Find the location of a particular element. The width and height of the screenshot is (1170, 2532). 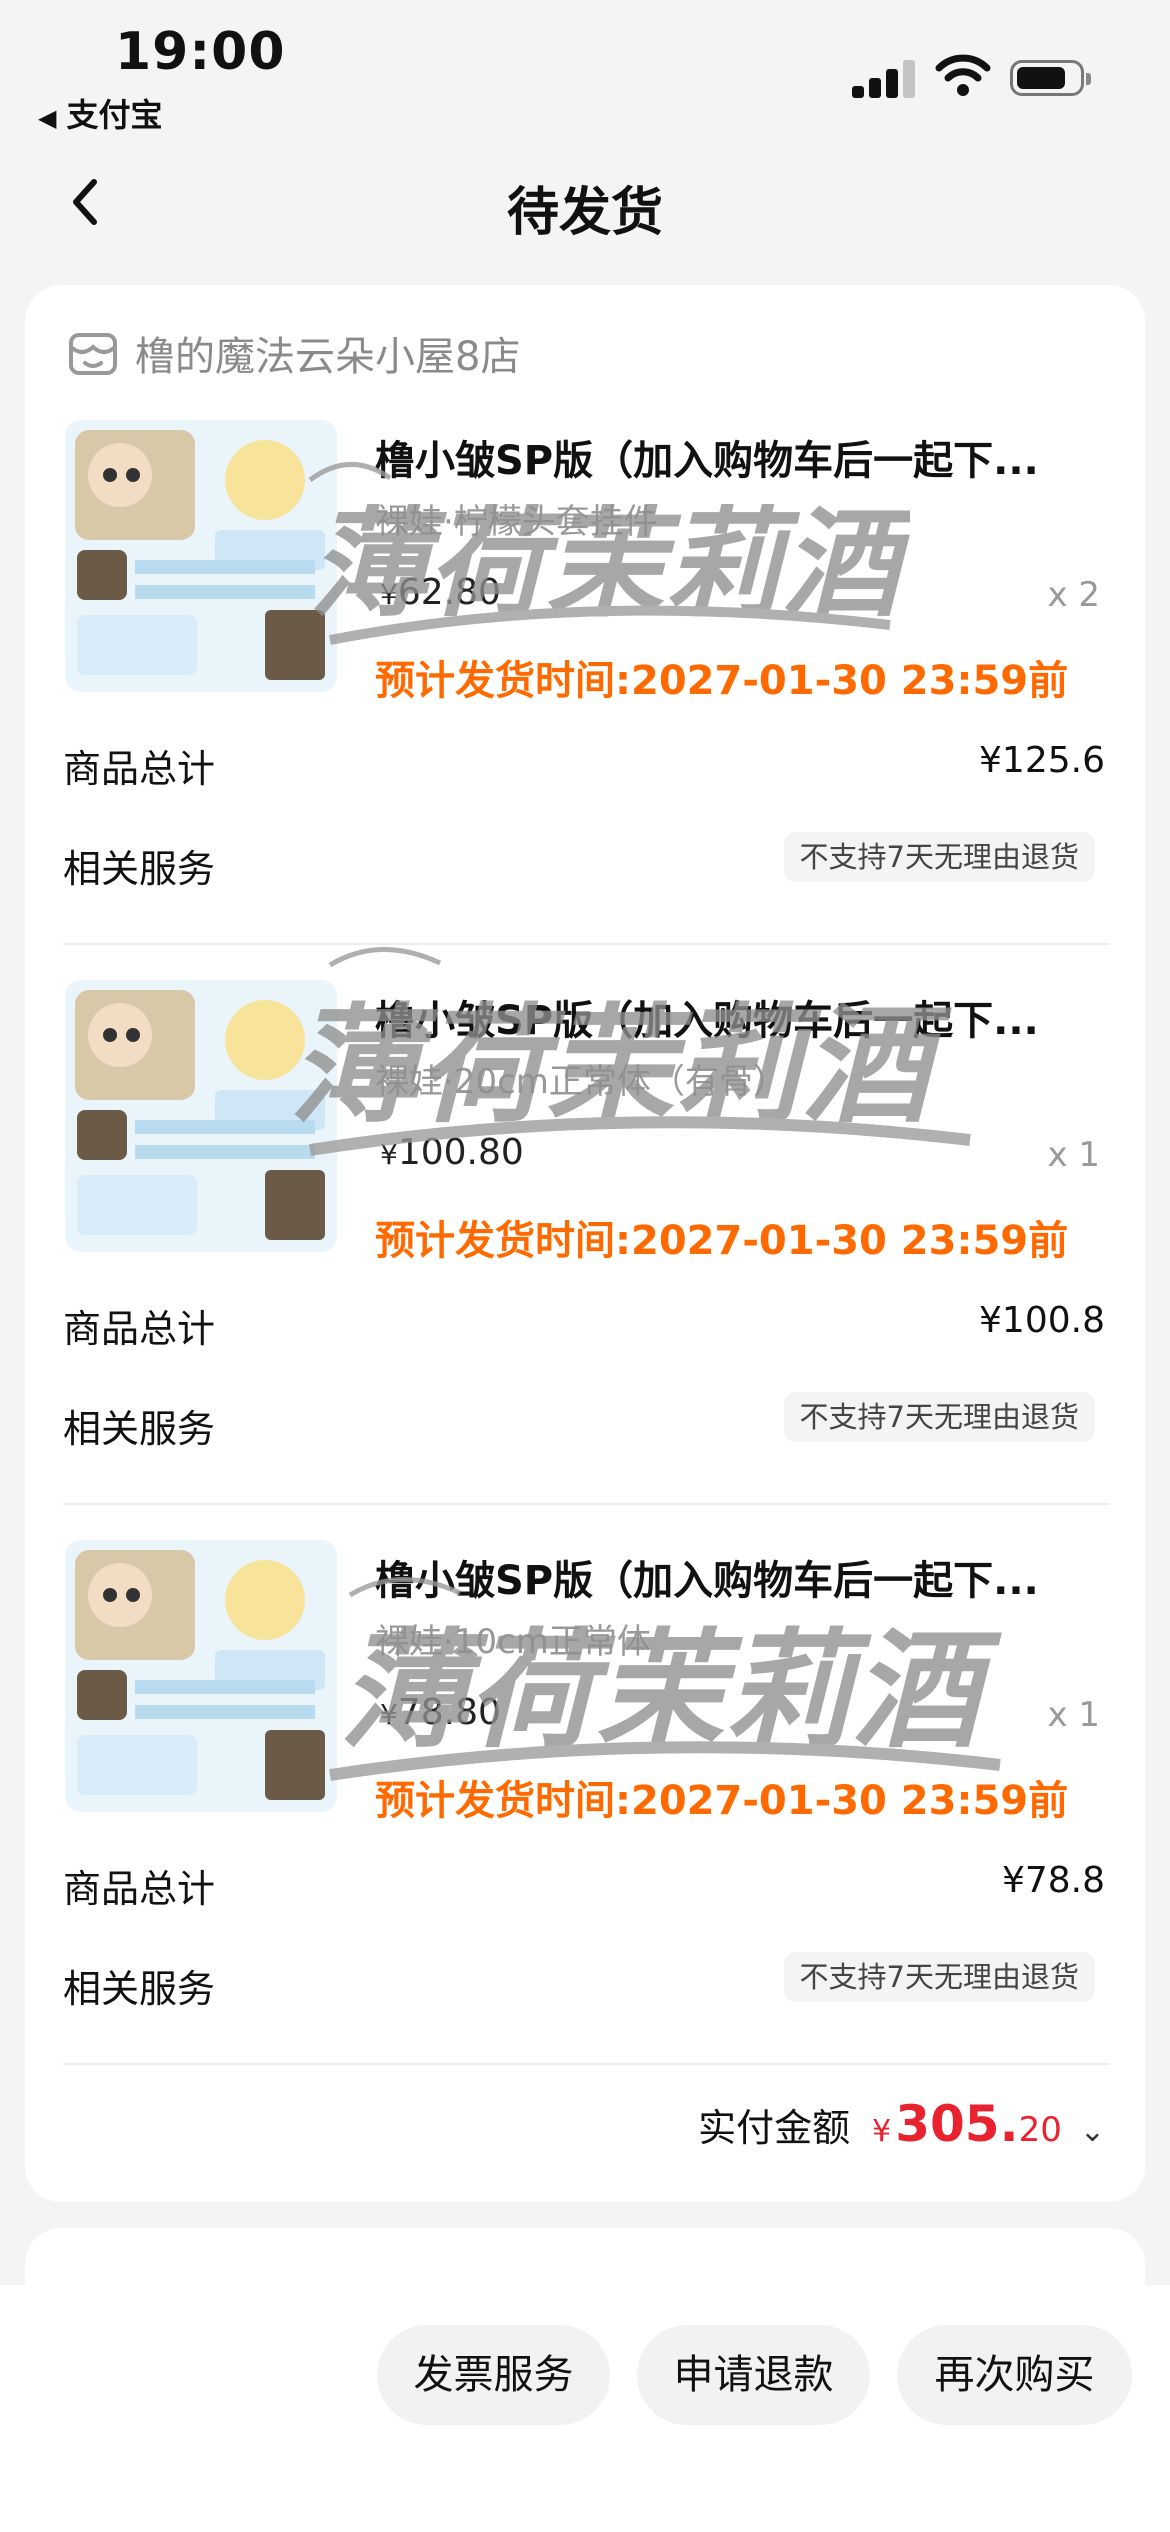

product-sku: 裸娃·10cm正常体 is located at coordinates (513, 1642).